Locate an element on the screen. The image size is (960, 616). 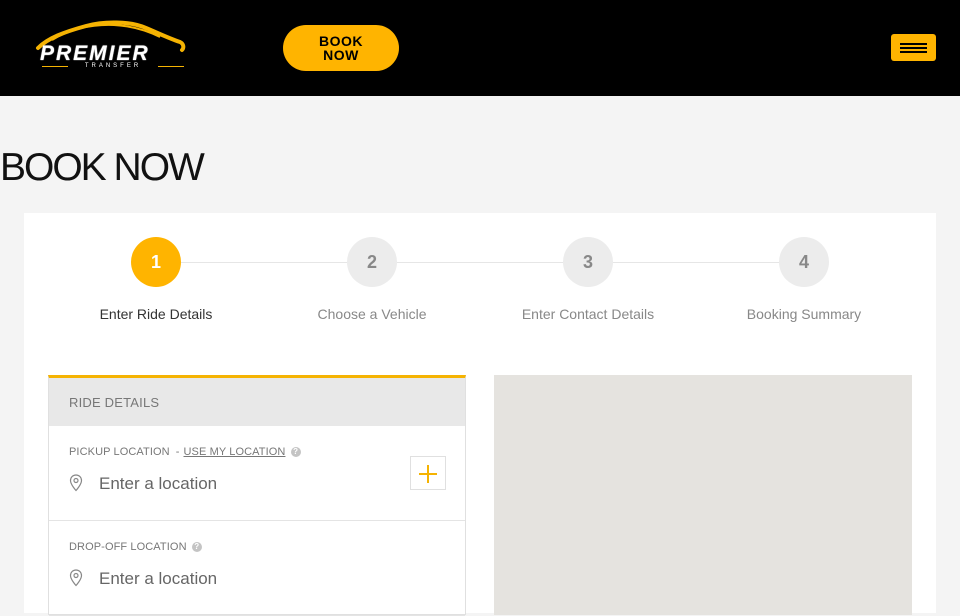
pickup-location-label: PICKUP LOCATION - USE MY LOCATION ? is located at coordinates (185, 452).